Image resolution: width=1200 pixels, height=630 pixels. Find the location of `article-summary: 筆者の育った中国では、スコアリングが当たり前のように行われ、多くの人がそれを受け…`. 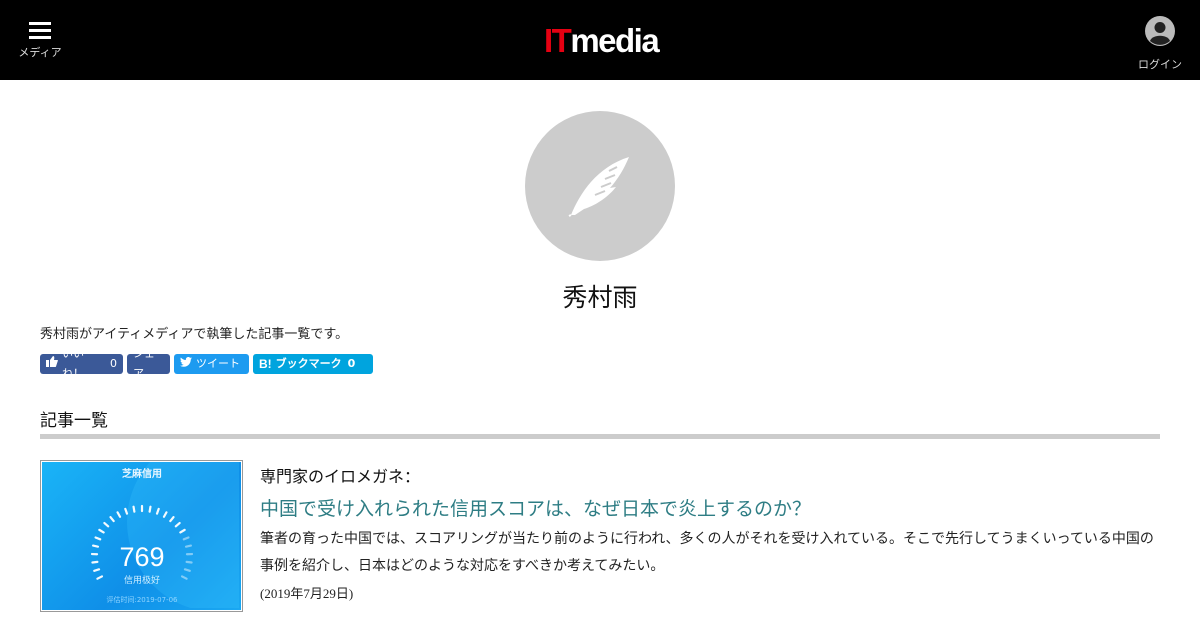

article-summary: 筆者の育った中国では、スコアリングが当たり前のように行われ、多くの人がそれを受け… is located at coordinates (707, 552).